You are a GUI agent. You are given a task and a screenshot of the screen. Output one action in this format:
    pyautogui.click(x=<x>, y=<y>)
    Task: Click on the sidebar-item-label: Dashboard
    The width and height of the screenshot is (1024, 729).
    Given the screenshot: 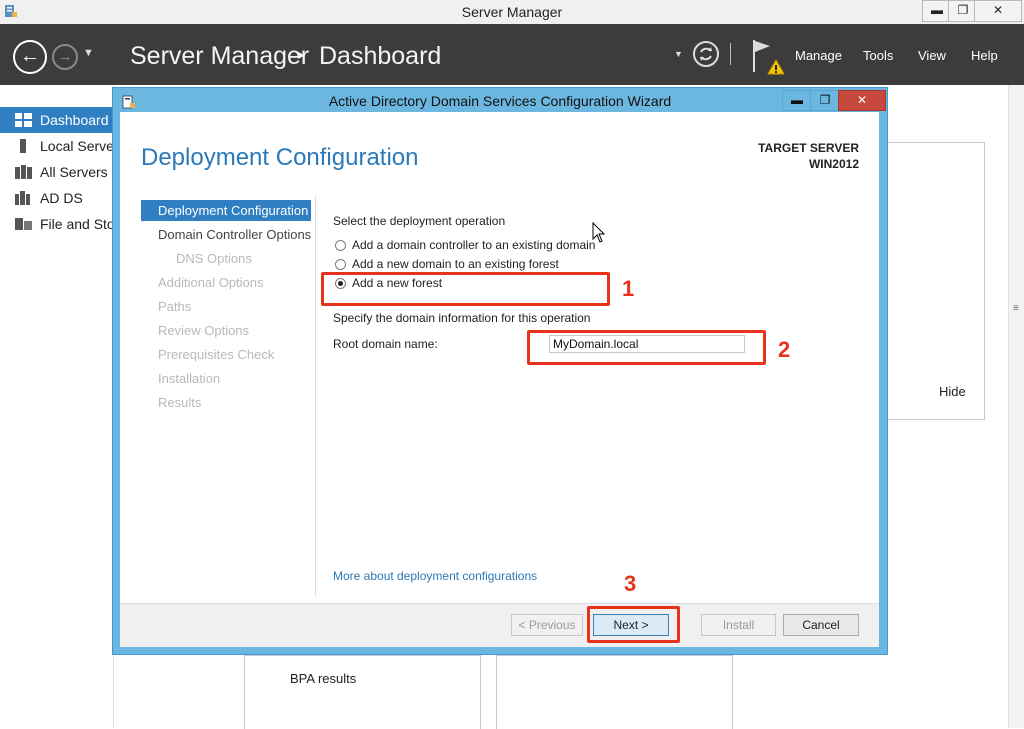 What is the action you would take?
    pyautogui.click(x=74, y=120)
    